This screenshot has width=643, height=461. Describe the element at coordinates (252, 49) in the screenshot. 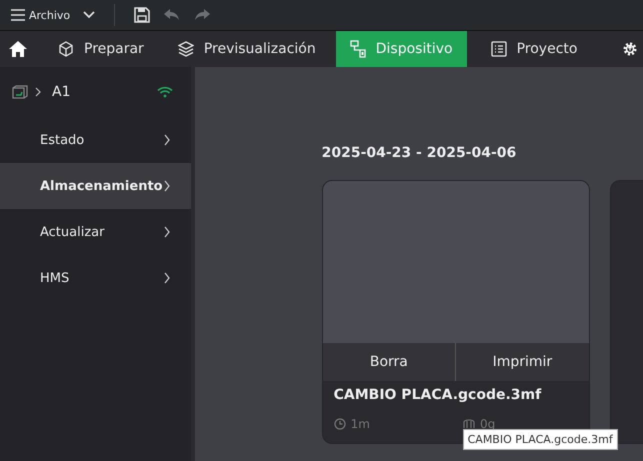

I see `tab: Previsualización` at that location.